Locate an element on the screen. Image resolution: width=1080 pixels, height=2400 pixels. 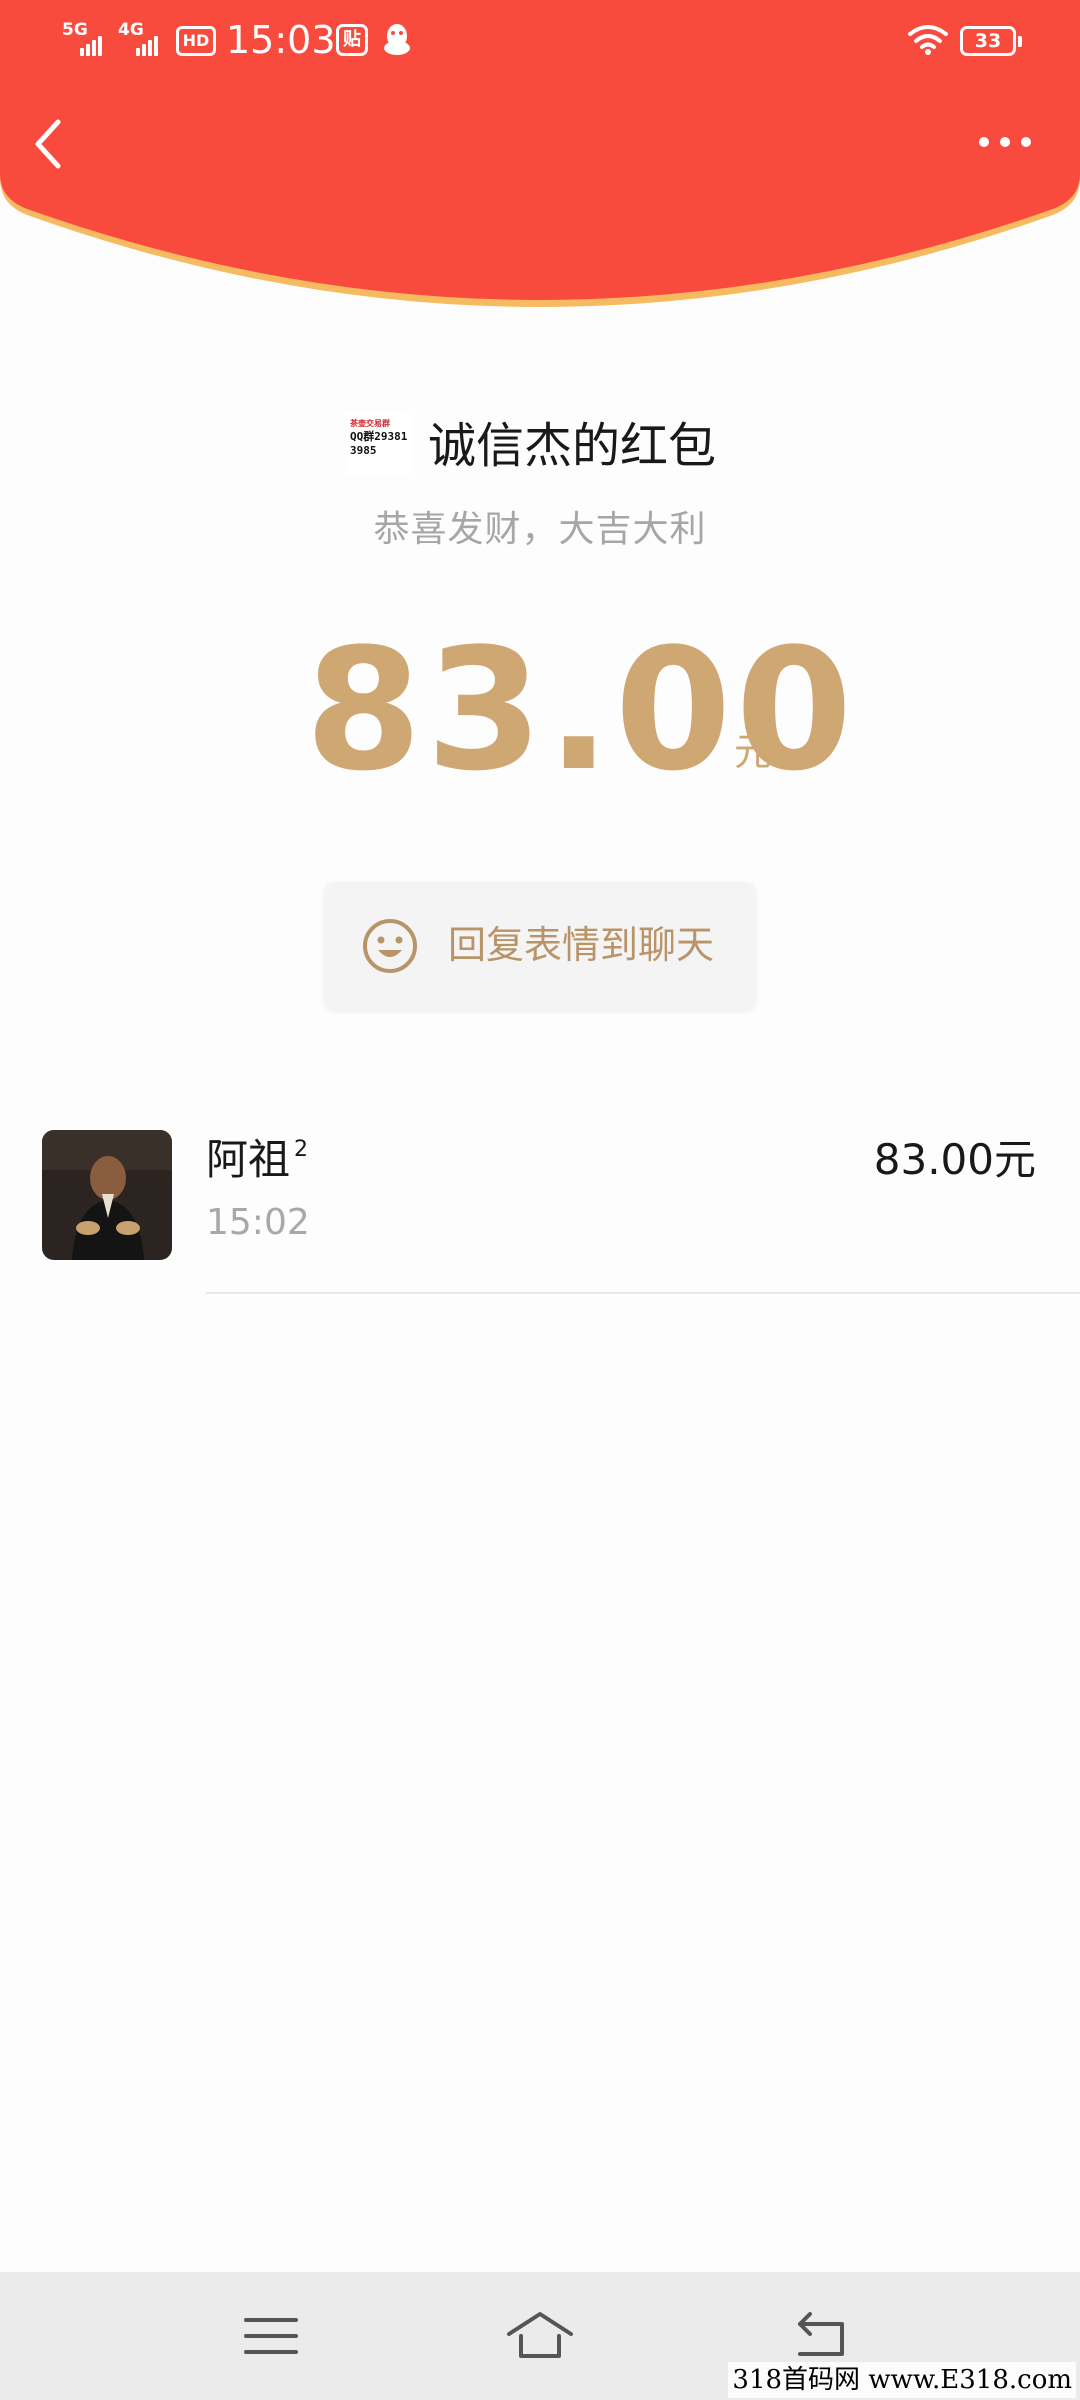
avatar is located at coordinates (107, 1195).